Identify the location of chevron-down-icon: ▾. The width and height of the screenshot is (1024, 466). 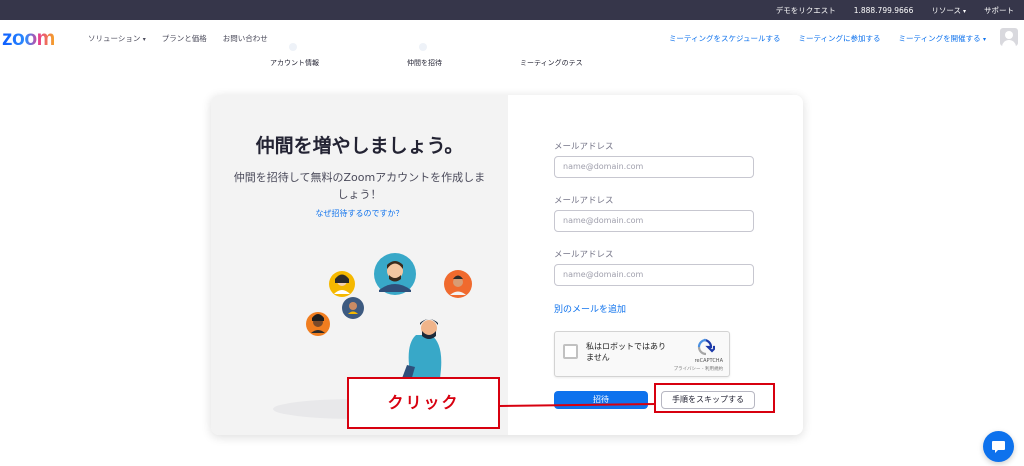
(964, 11).